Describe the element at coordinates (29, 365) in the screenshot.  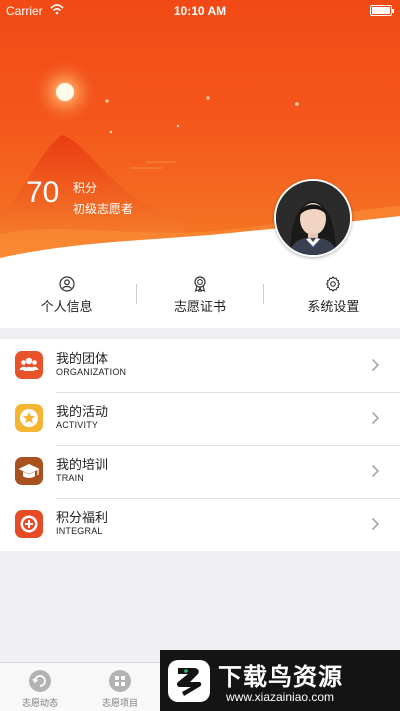
I see `group-icon` at that location.